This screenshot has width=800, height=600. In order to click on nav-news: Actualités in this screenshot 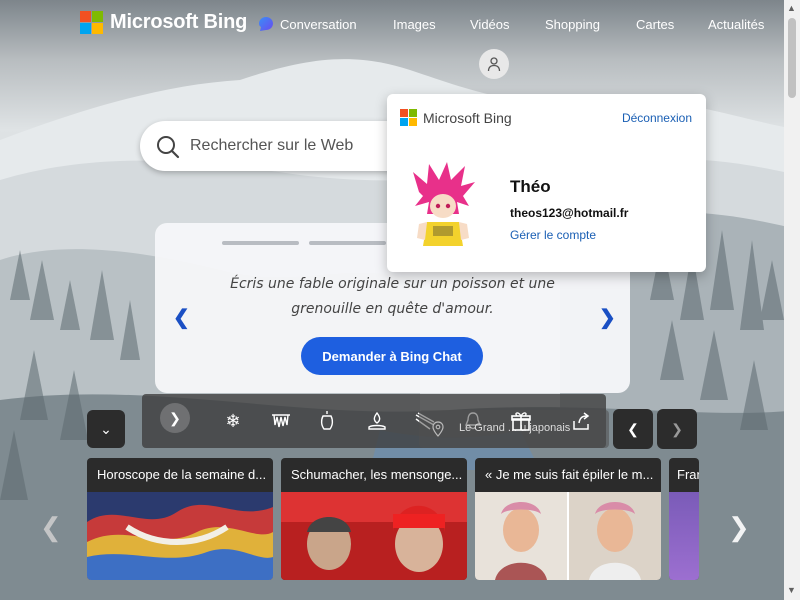, I will do `click(736, 24)`.